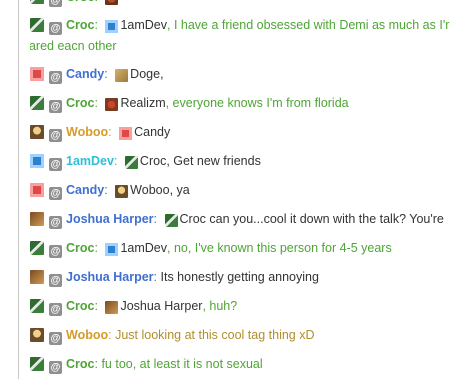  I want to click on message-row: @1amDev: Croc, Get new friends, so click(145, 162).